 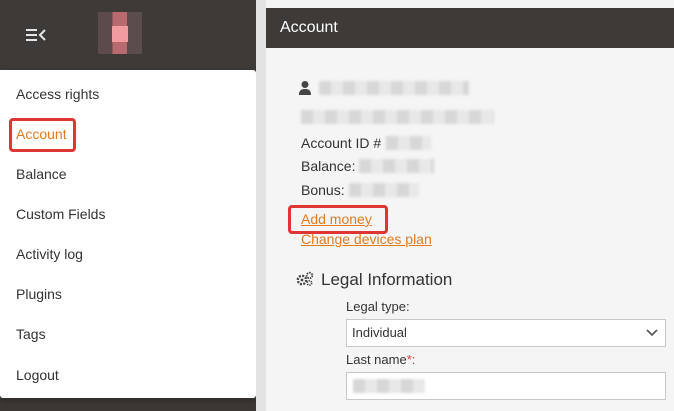 What do you see at coordinates (31, 334) in the screenshot?
I see `menu-item-tags: Tags` at bounding box center [31, 334].